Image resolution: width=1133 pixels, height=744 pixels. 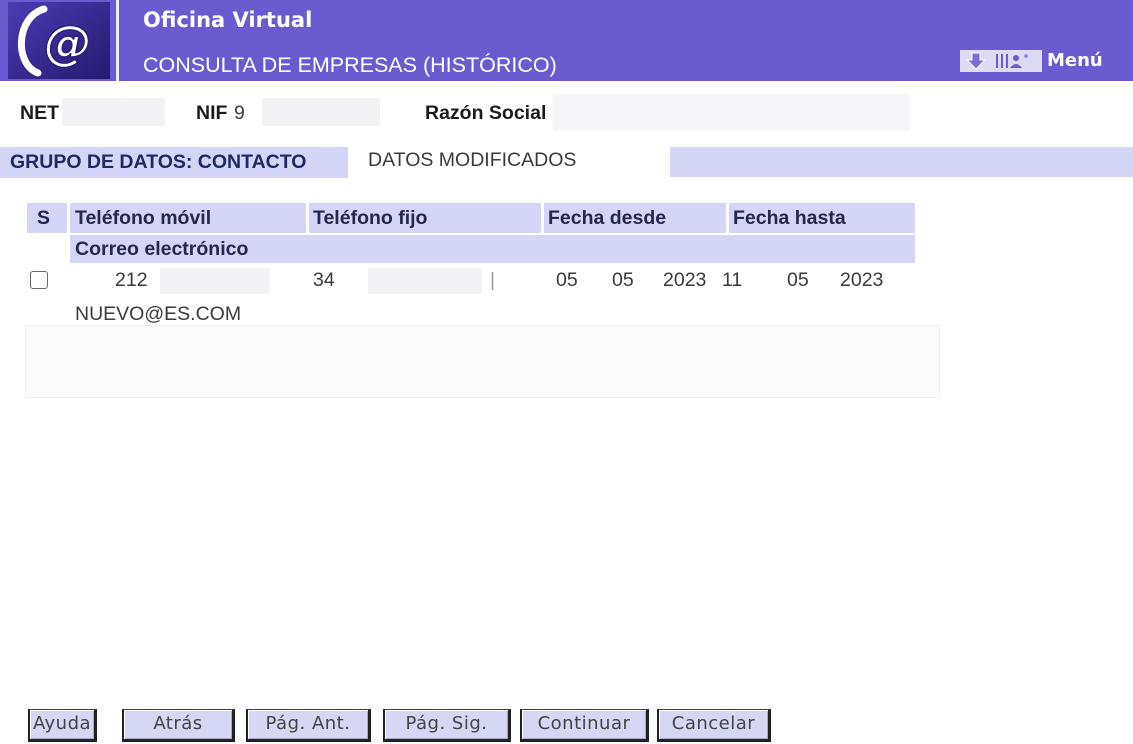 What do you see at coordinates (901, 162) in the screenshot?
I see `group-status-band` at bounding box center [901, 162].